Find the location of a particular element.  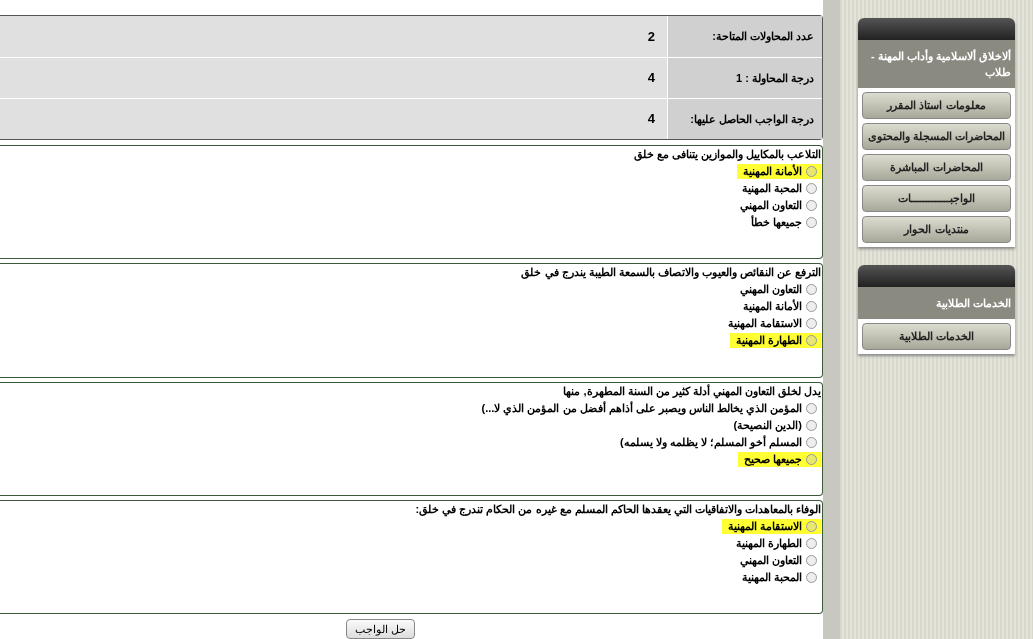

summary-label: درجة الواجب الحاصل عليها: is located at coordinates (744, 119).